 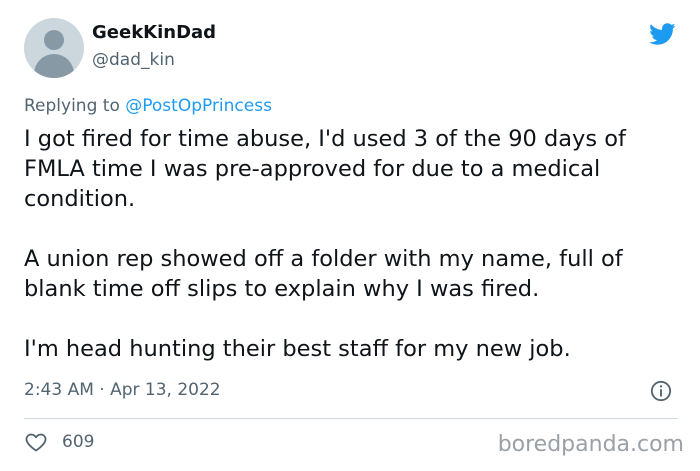 What do you see at coordinates (54, 40) in the screenshot?
I see `avatar-head-shape` at bounding box center [54, 40].